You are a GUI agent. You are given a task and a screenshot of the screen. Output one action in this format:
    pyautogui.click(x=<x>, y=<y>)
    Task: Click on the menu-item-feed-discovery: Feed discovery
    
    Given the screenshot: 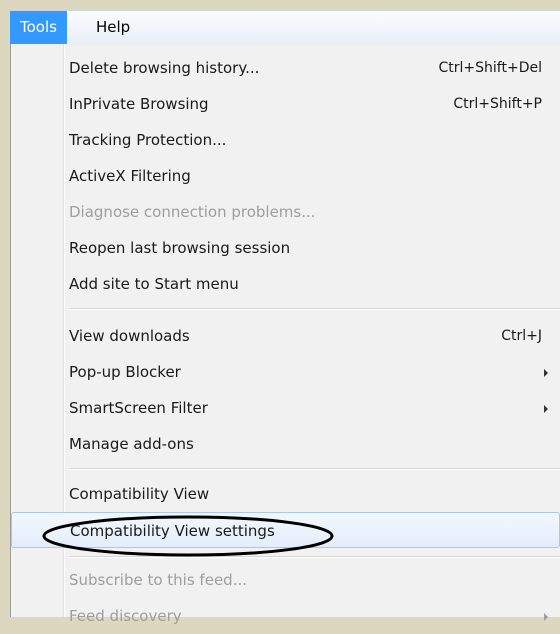 What is the action you would take?
    pyautogui.click(x=285, y=616)
    